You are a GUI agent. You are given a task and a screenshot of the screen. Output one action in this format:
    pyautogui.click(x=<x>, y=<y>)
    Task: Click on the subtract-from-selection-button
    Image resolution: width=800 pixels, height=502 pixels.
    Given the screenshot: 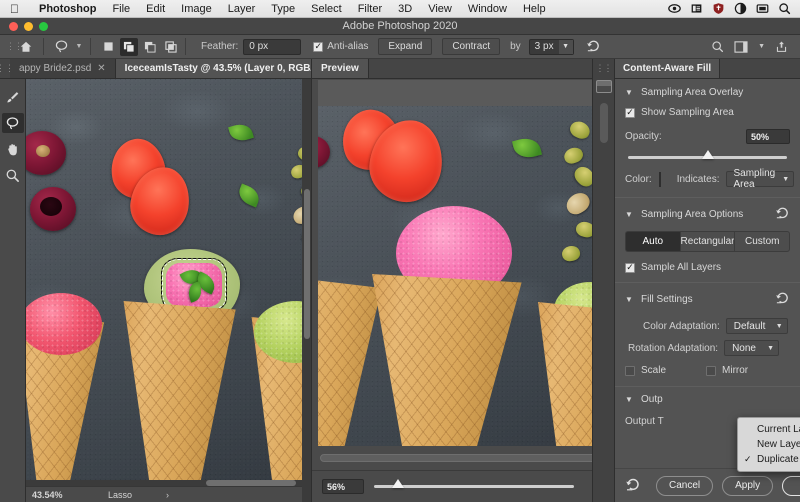 What is the action you would take?
    pyautogui.click(x=150, y=47)
    